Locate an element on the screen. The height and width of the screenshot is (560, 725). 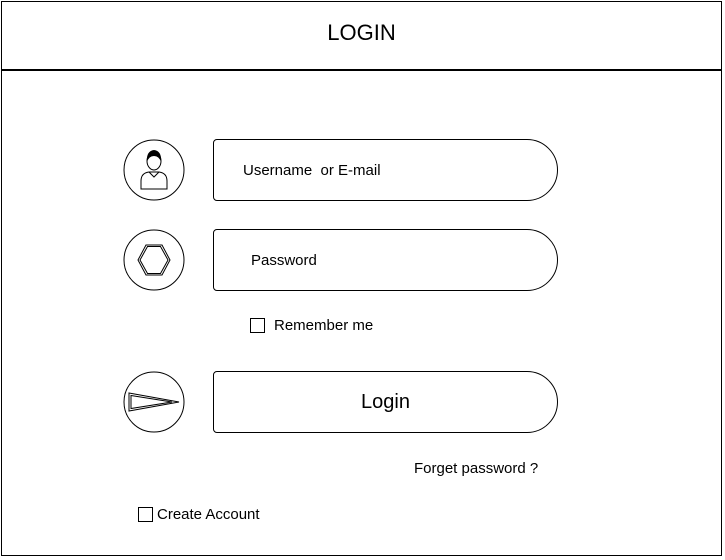
create-account-label: Create Account is located at coordinates (208, 514).